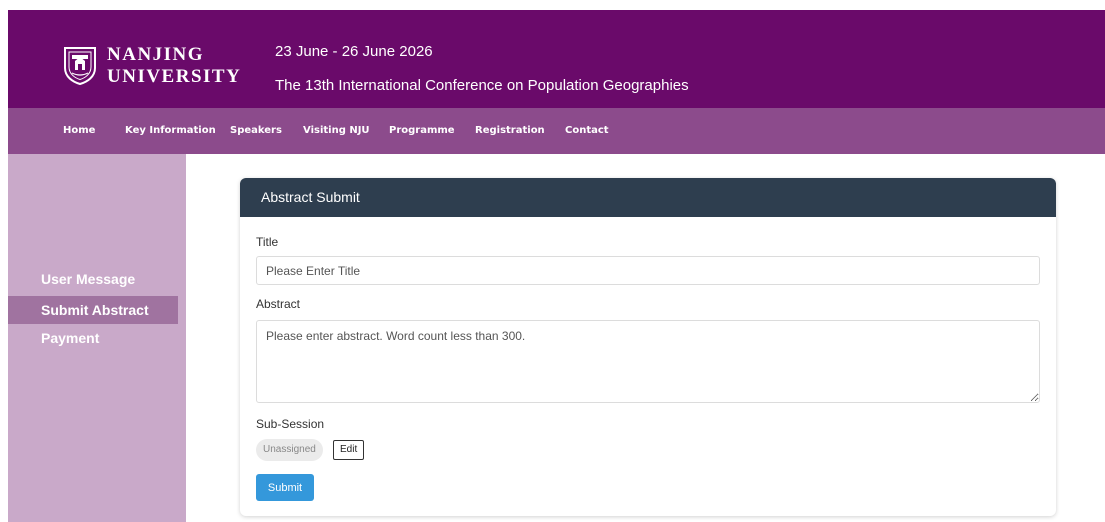 The height and width of the screenshot is (522, 1105). I want to click on university-name: NANJING UNIVERSITY, so click(174, 66).